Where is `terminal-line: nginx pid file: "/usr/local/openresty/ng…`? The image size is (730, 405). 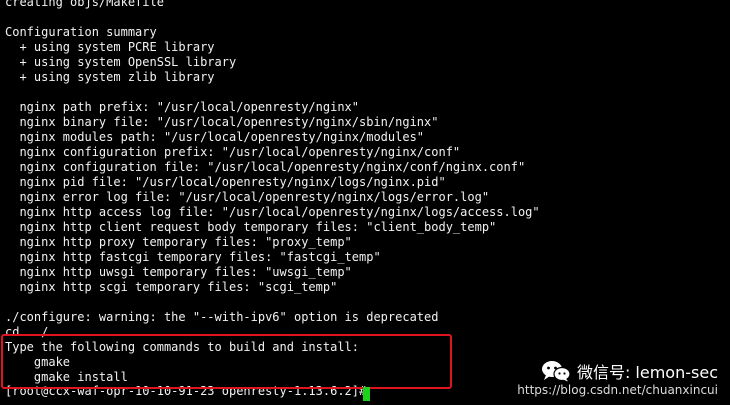 terminal-line: nginx pid file: "/usr/local/openresty/ng… is located at coordinates (225, 182).